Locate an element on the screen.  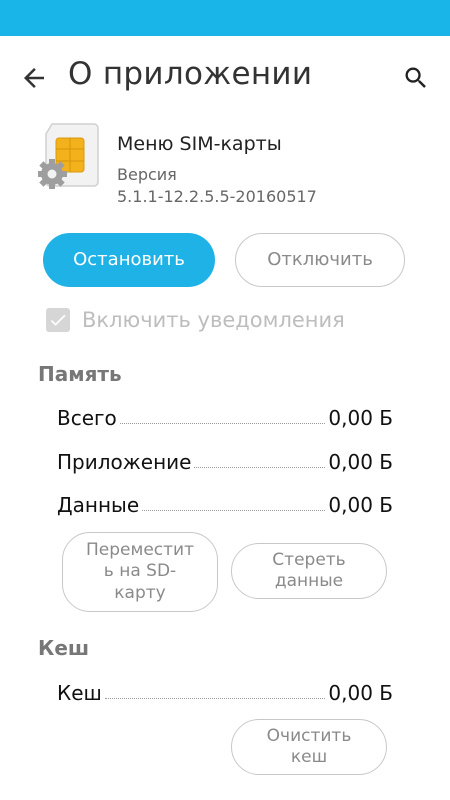
sim-card-gear-icon is located at coordinates (69, 157).